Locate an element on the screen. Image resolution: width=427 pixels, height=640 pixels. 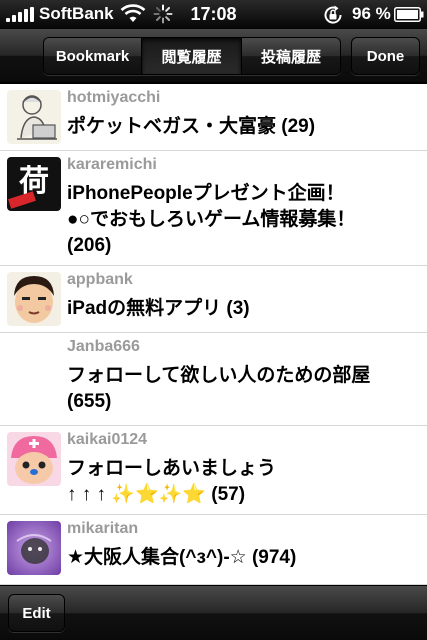
segment-browsing-history: 閲覧履歴 is located at coordinates (192, 56).